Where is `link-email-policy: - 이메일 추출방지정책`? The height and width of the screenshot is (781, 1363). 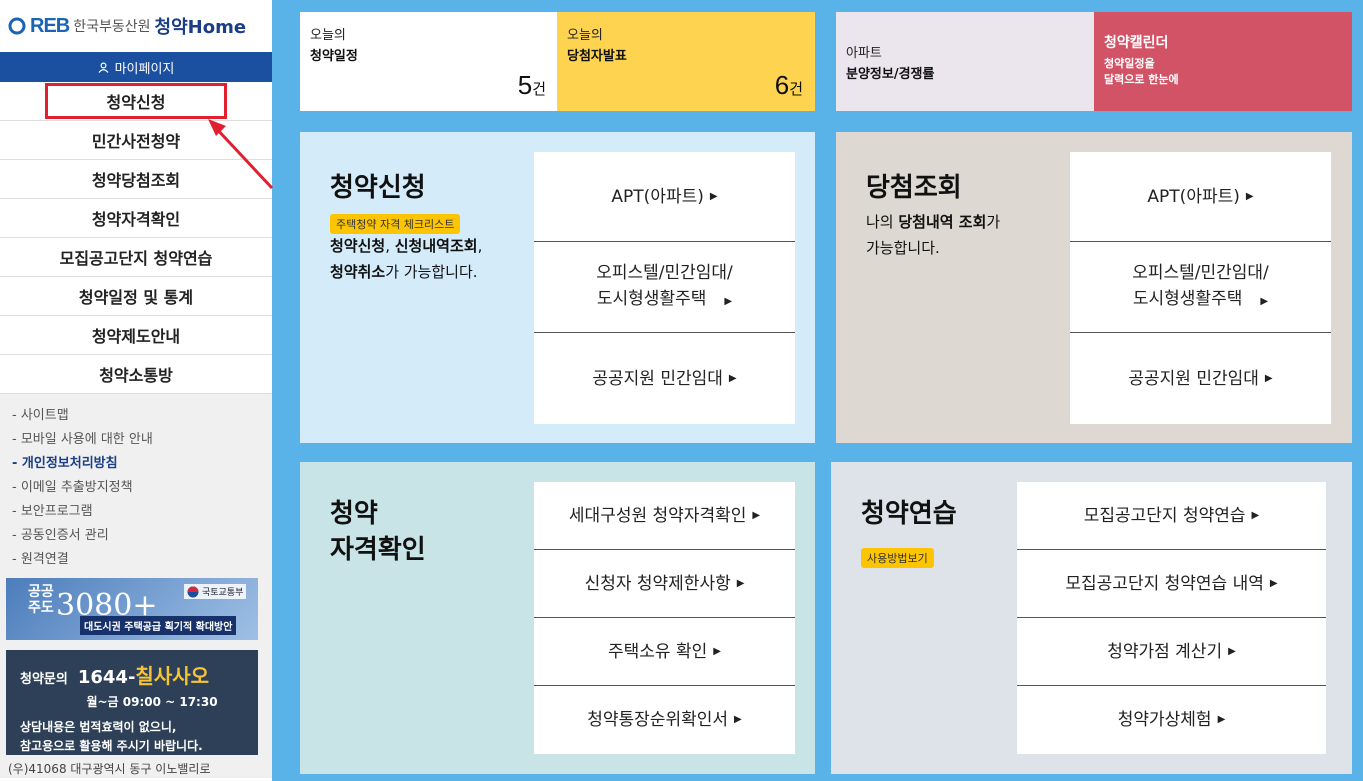 link-email-policy: - 이메일 추출방지정책 is located at coordinates (137, 488).